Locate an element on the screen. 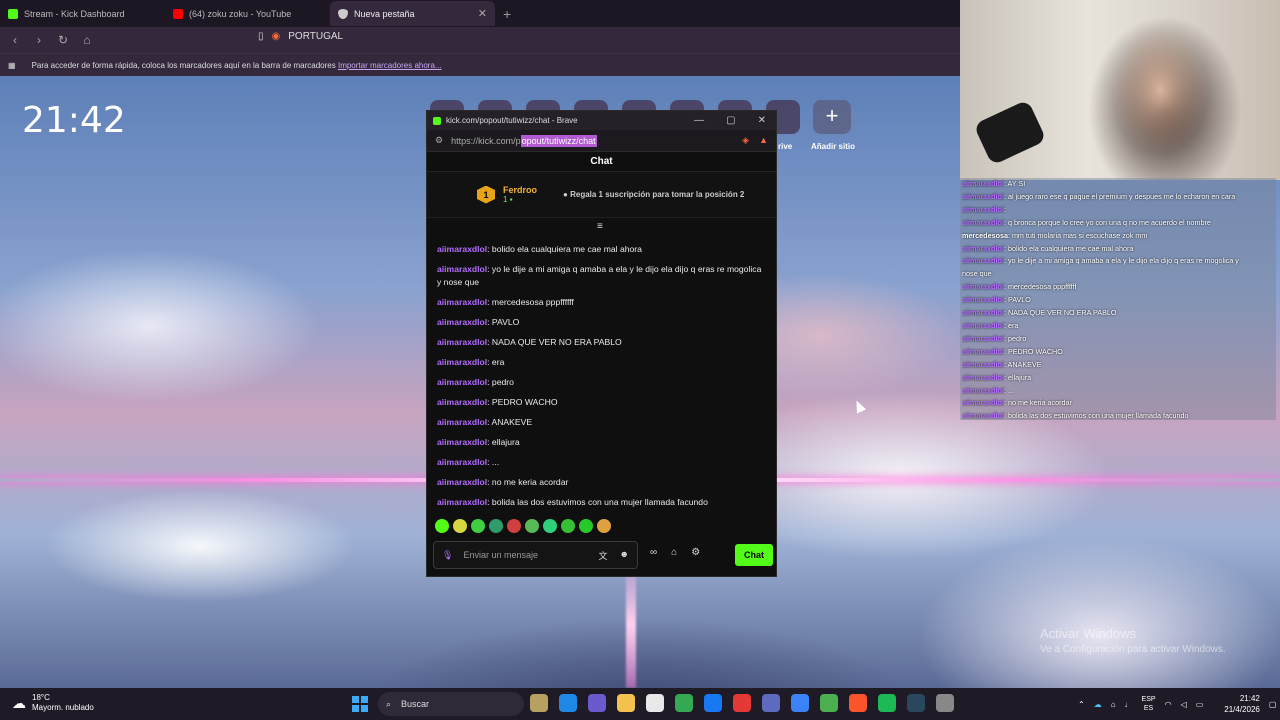  brave-rewards-icon: ▲ is located at coordinates (763, 140).